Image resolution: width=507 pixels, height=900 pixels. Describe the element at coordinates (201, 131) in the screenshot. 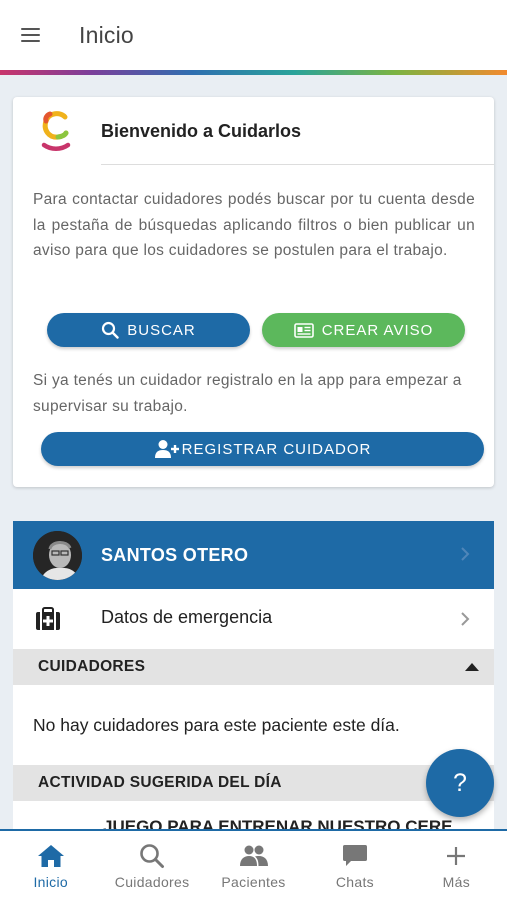

I see `welcome-title: Bienvenido a Cuidarlos` at that location.